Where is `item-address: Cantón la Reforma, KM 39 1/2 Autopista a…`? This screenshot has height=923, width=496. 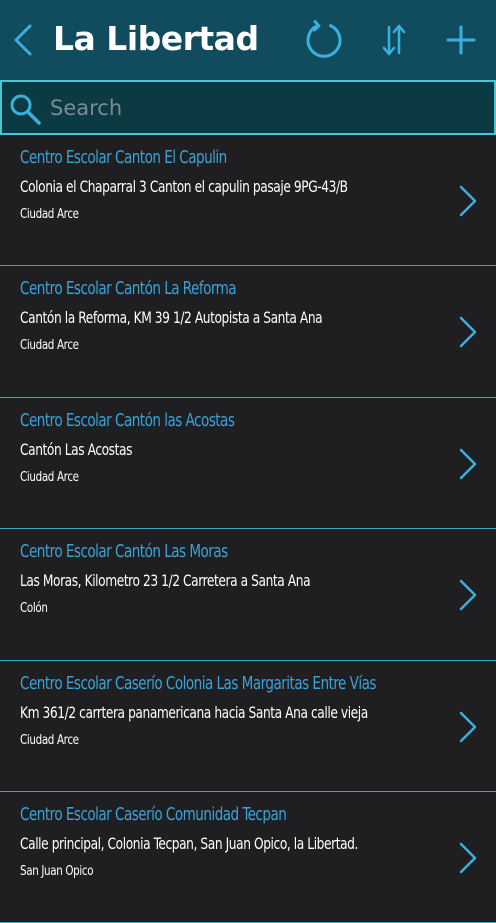
item-address: Cantón la Reforma, KM 39 1/2 Autopista a… is located at coordinates (171, 318).